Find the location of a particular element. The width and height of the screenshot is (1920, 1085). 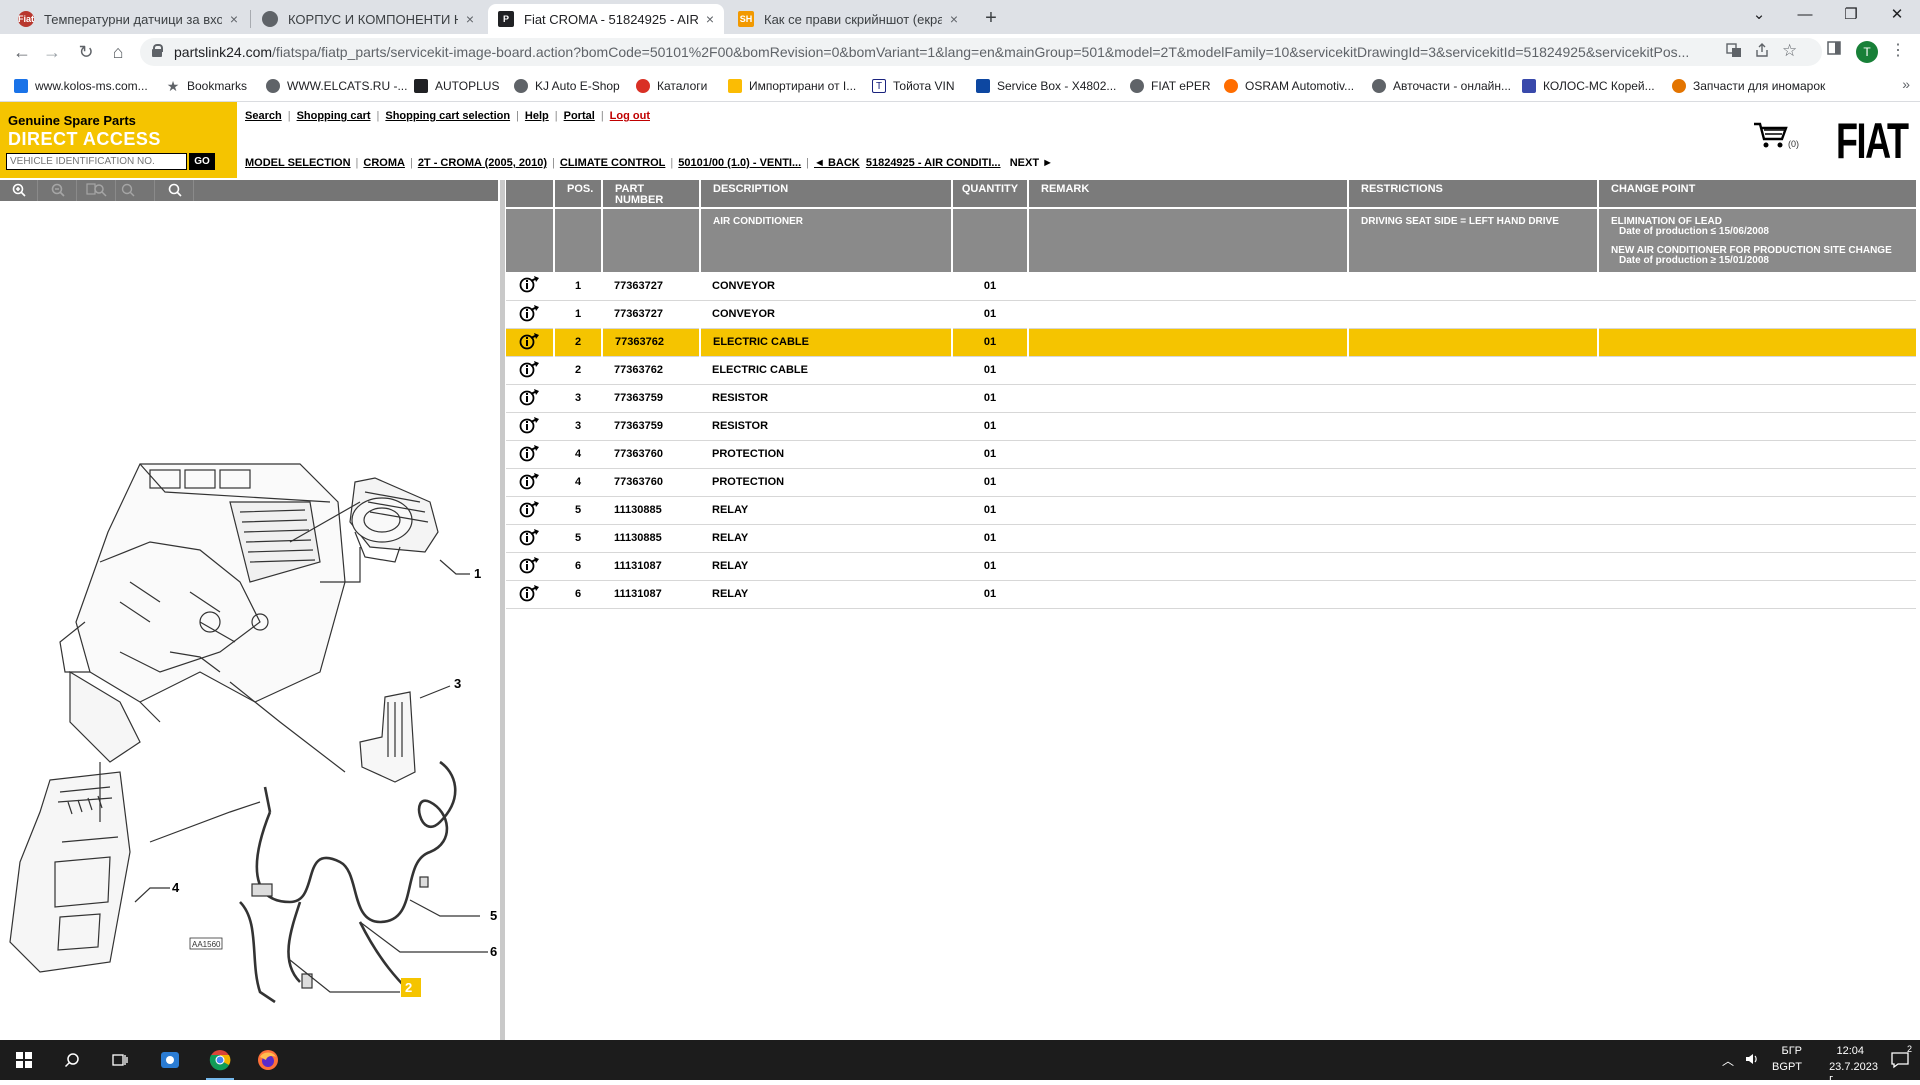

zoom-in-button is located at coordinates (19, 190).